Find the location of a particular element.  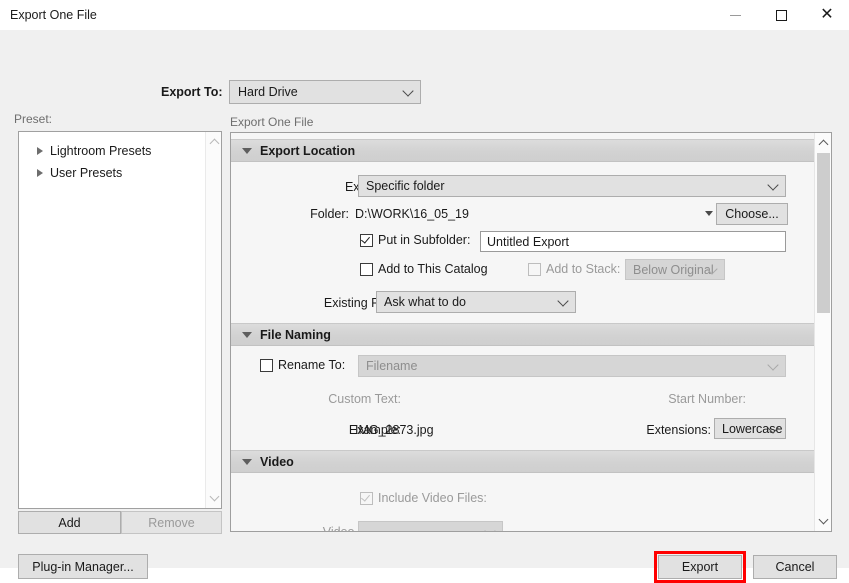

example-filename-value: IMG_2873.jpg is located at coordinates (394, 430).